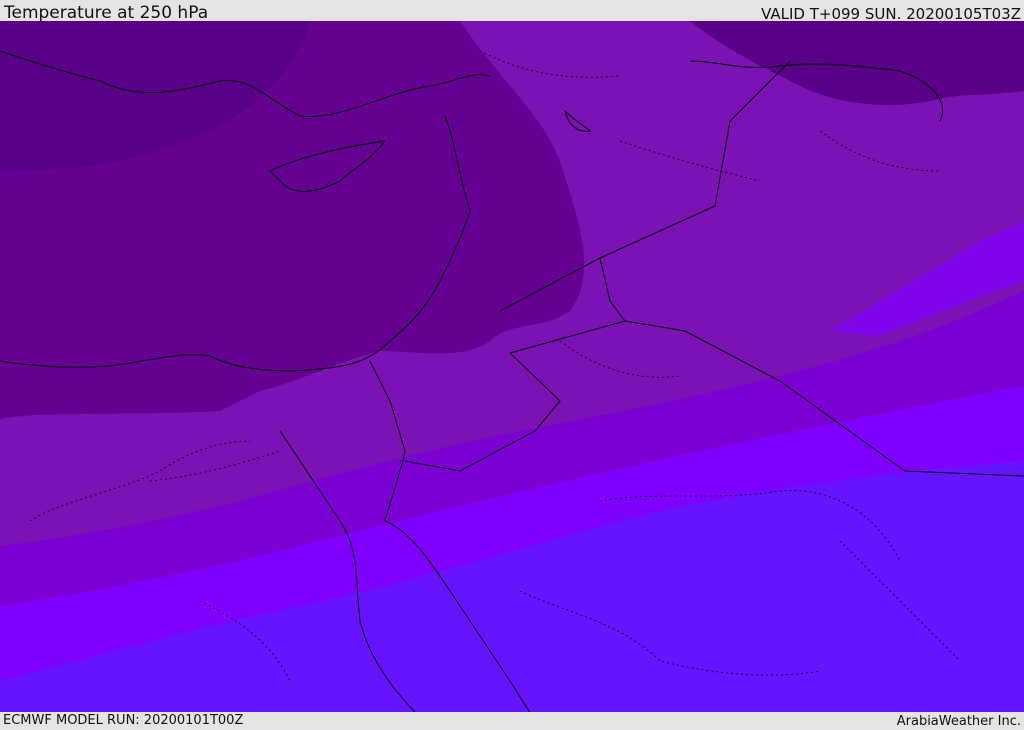  What do you see at coordinates (106, 13) in the screenshot?
I see `map-title: Temperature at 250 hPa` at bounding box center [106, 13].